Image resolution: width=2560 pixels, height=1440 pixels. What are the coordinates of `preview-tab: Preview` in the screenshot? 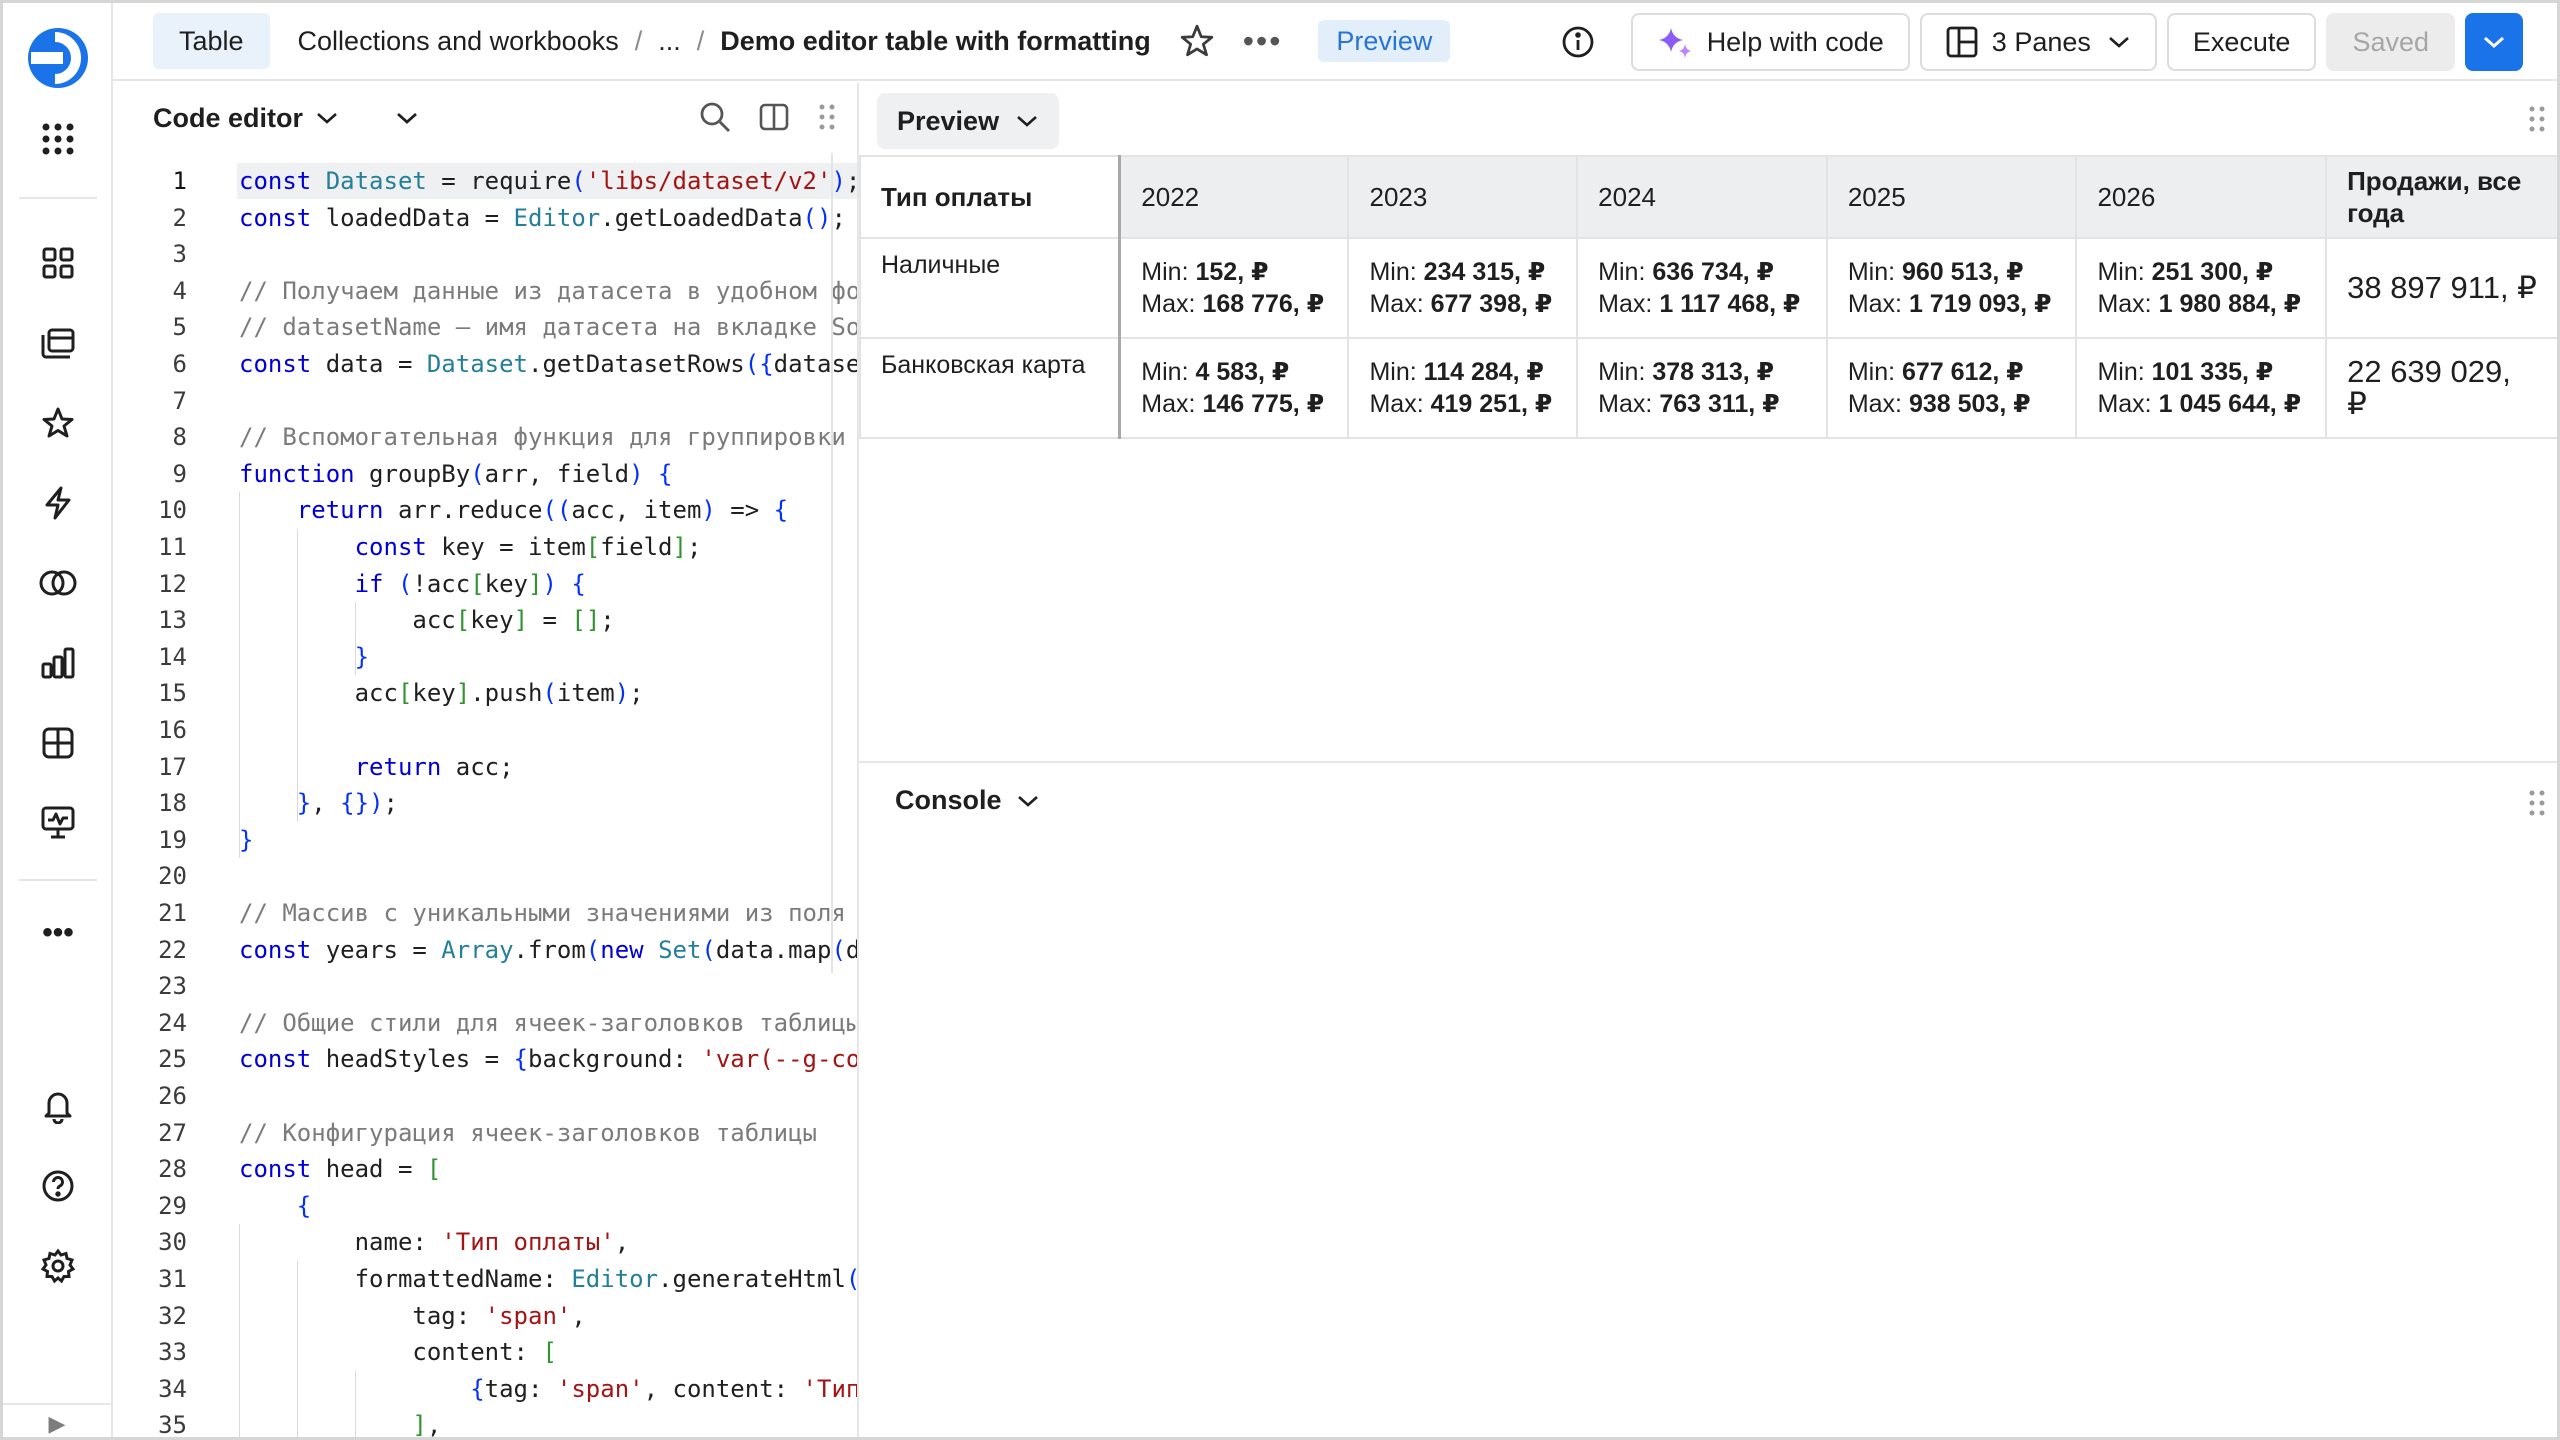 It's located at (968, 121).